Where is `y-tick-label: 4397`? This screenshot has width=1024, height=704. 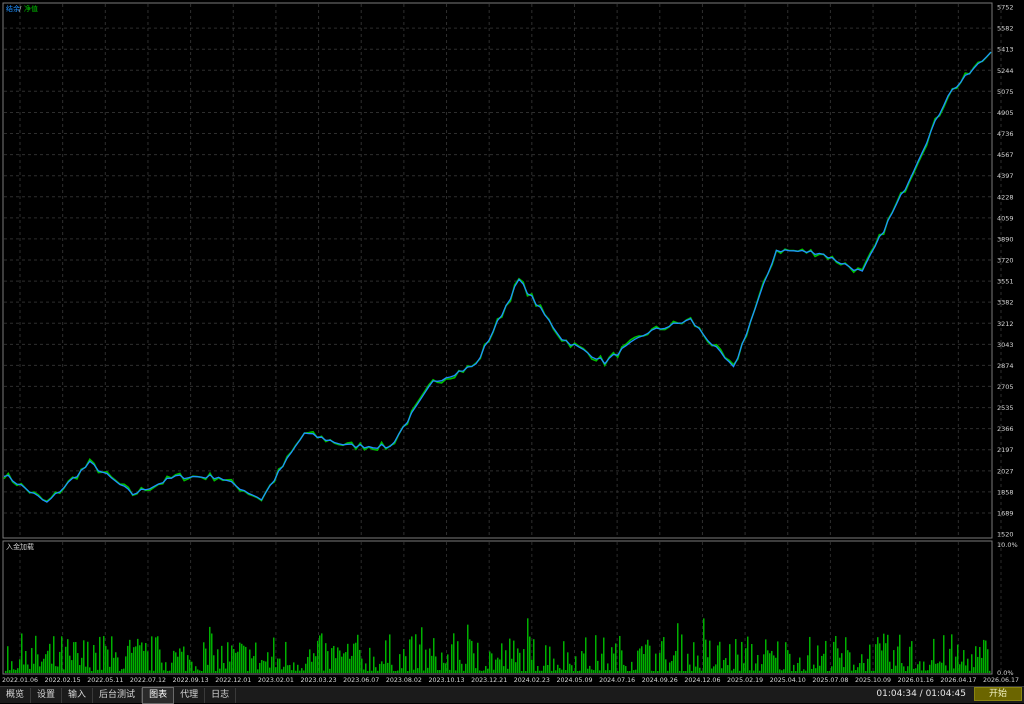 y-tick-label: 4397 is located at coordinates (1005, 176).